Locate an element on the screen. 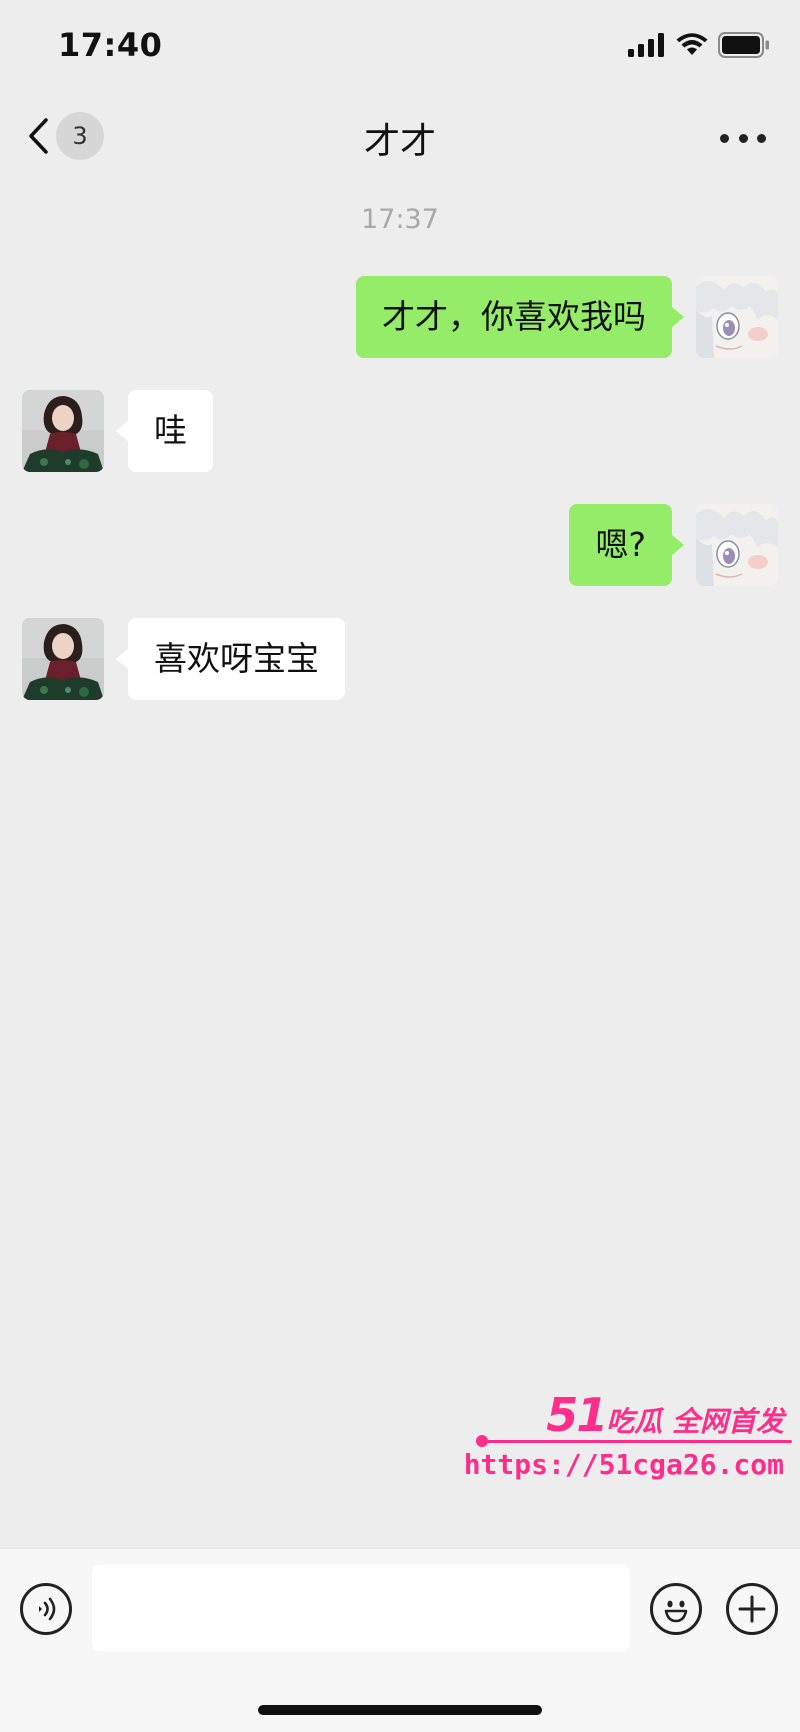 The width and height of the screenshot is (800, 1732). more-dots-icon is located at coordinates (724, 138).